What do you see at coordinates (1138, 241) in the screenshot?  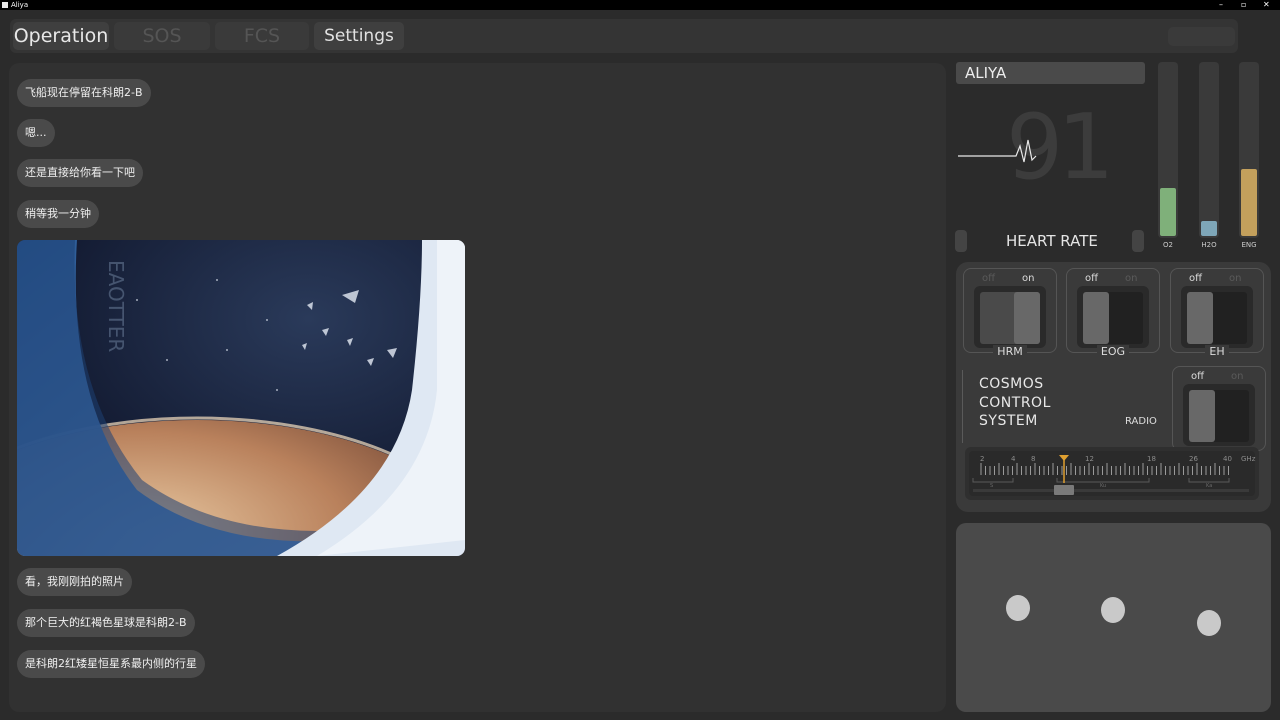 I see `heart-rate-right-button` at bounding box center [1138, 241].